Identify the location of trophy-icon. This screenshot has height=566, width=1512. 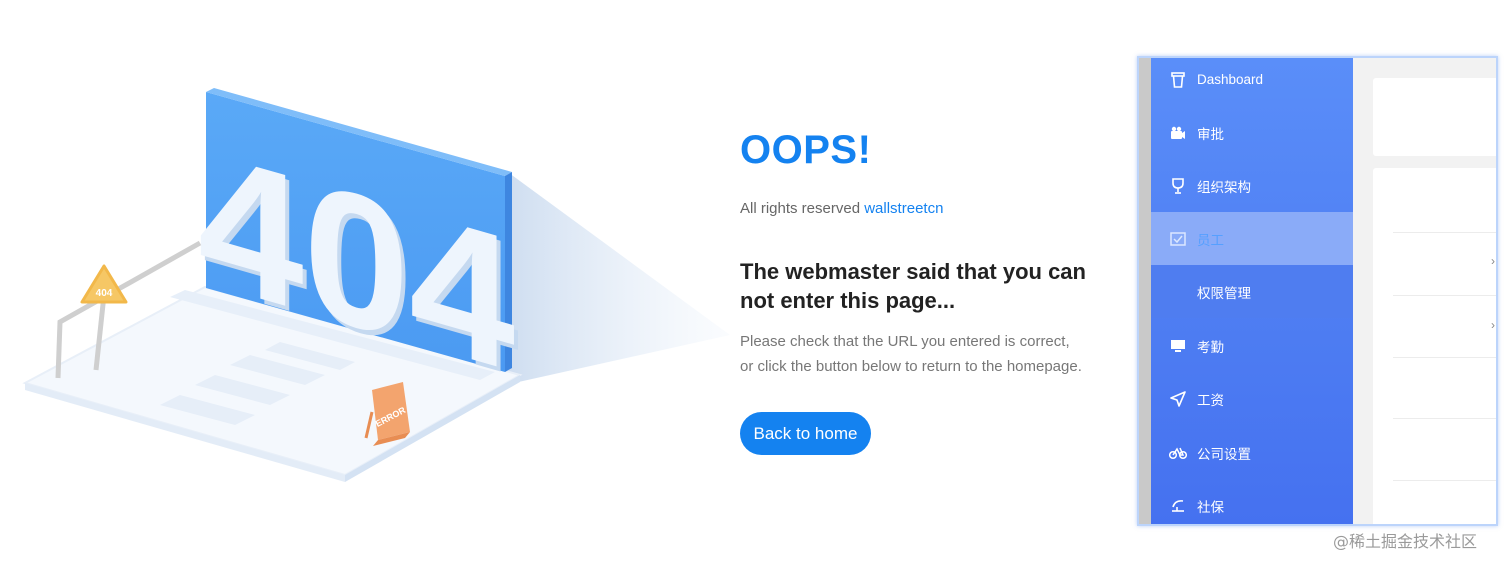
(1178, 186).